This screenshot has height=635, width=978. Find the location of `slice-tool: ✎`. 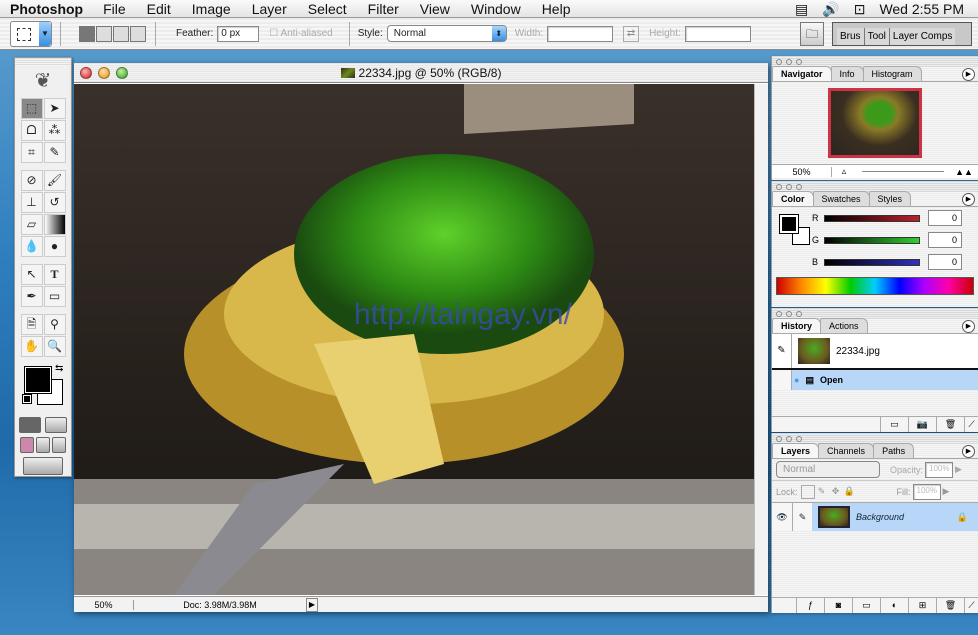

slice-tool: ✎ is located at coordinates (54, 152).